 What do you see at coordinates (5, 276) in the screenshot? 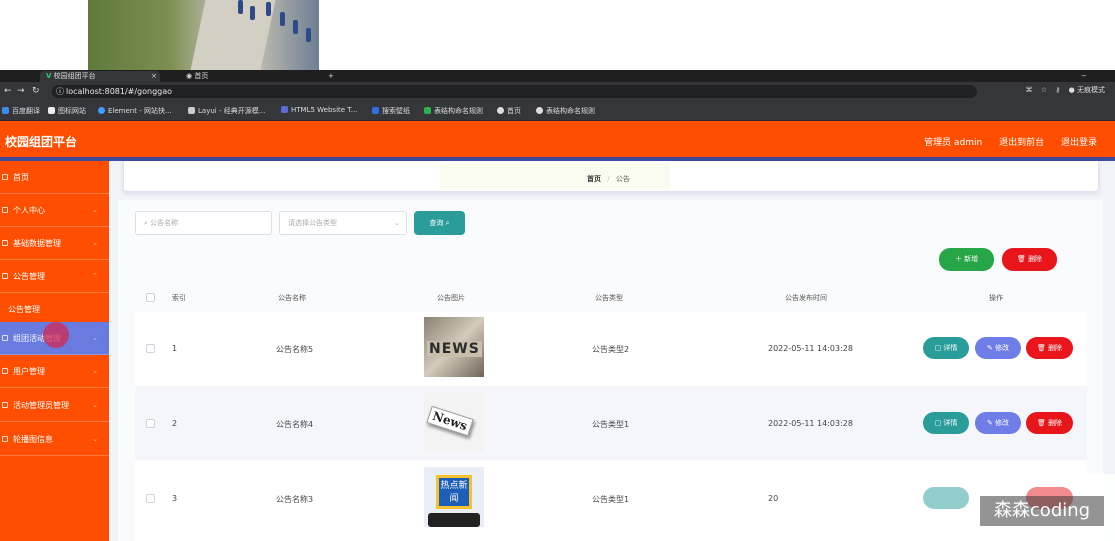
I see `notice-icon` at bounding box center [5, 276].